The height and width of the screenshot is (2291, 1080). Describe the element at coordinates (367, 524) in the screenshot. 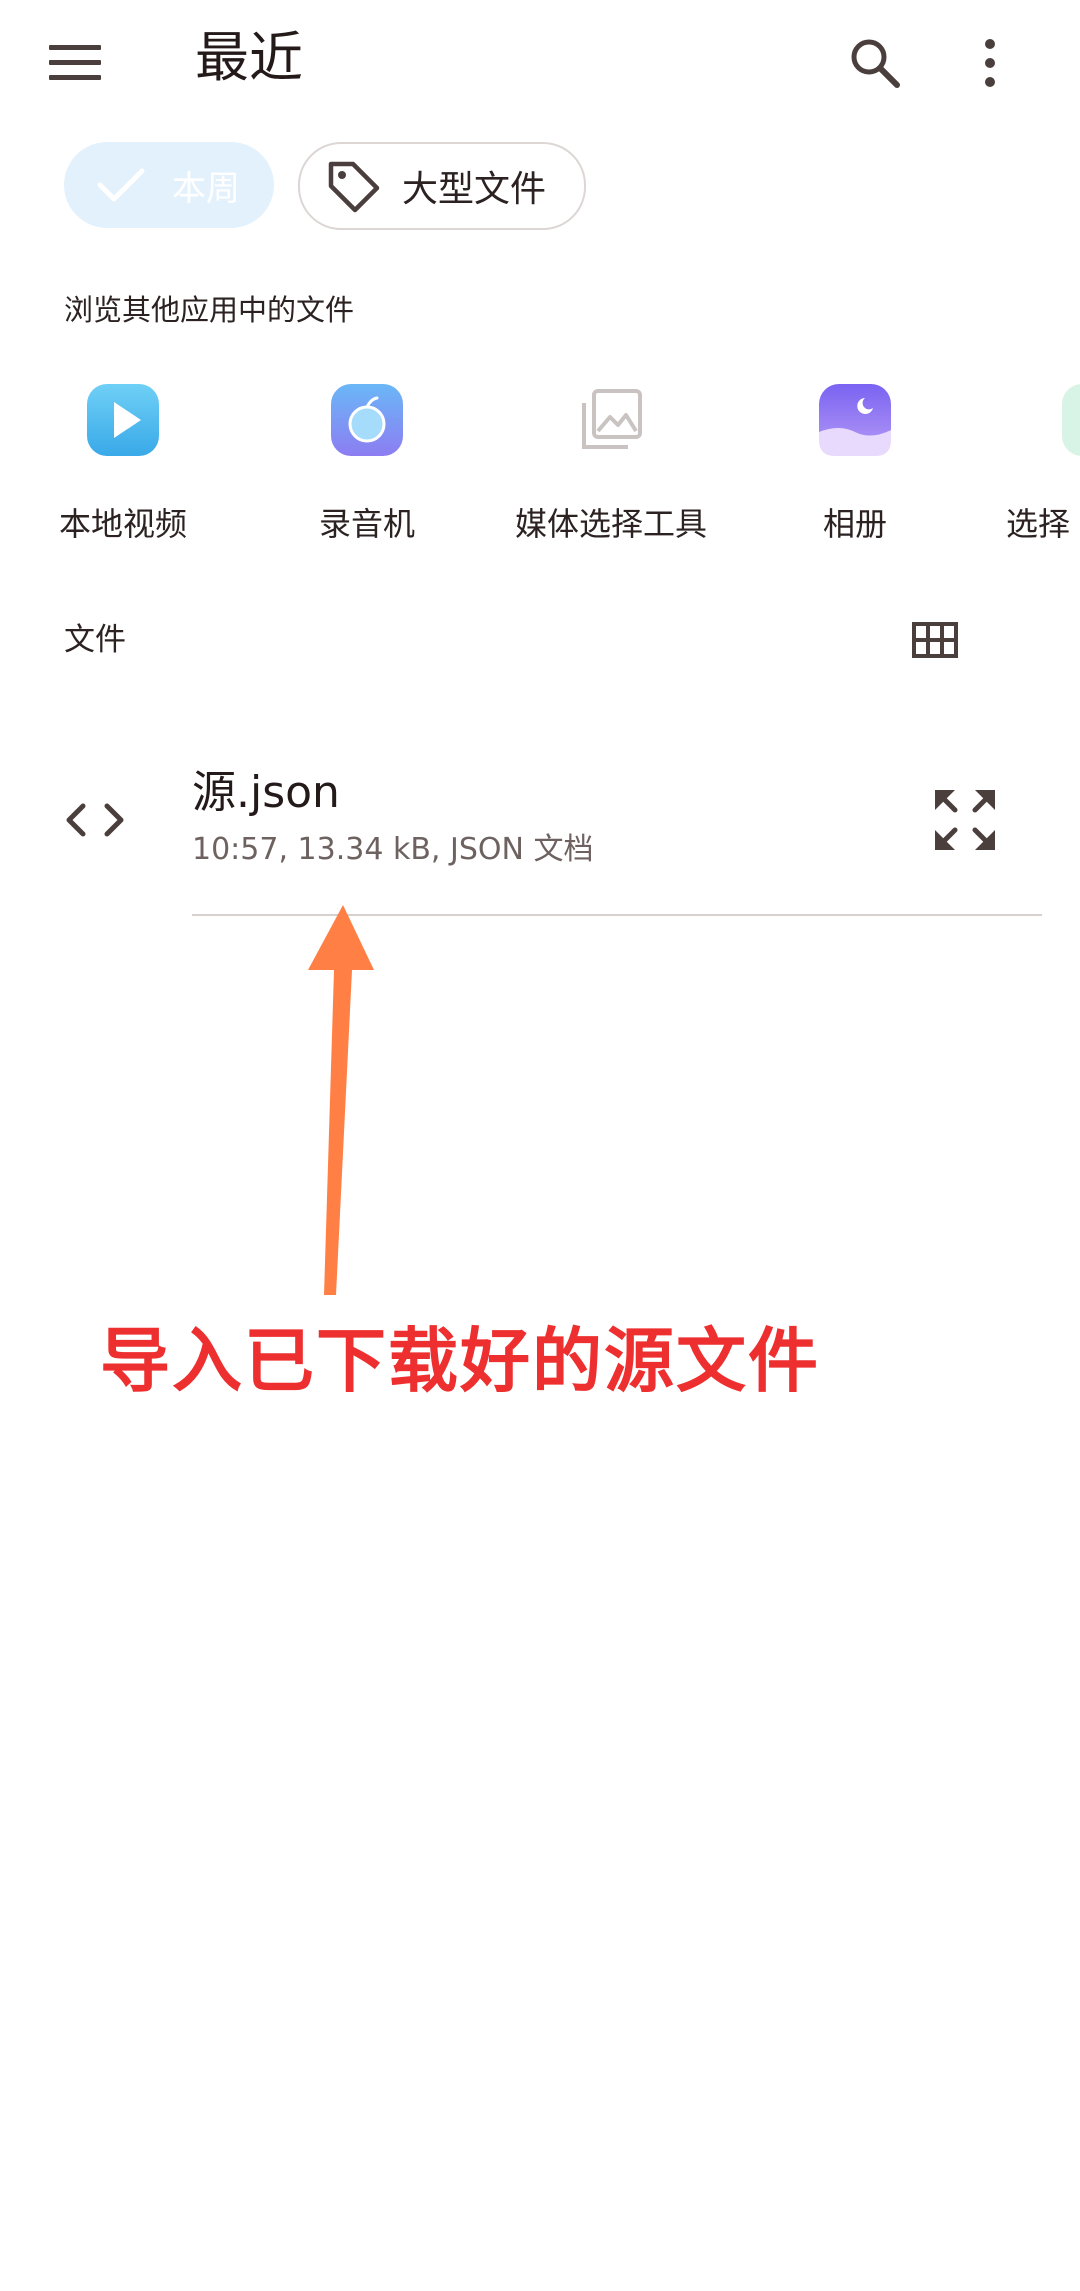

I see `app-label: 录音机` at that location.